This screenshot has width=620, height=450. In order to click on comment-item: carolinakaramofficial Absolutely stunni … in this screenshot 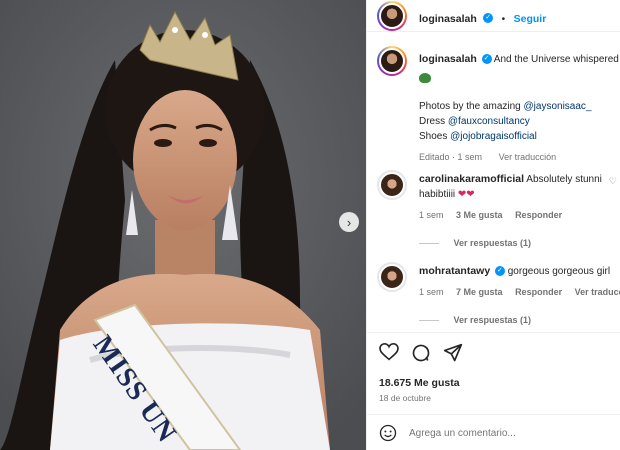, I will do `click(519, 210)`.